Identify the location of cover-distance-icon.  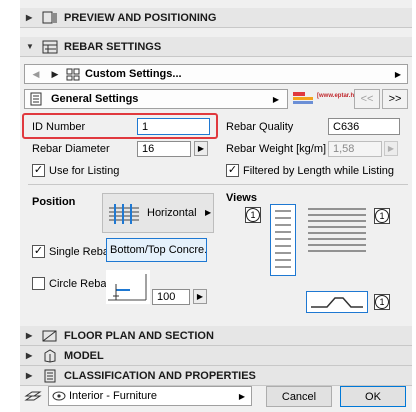
(128, 287).